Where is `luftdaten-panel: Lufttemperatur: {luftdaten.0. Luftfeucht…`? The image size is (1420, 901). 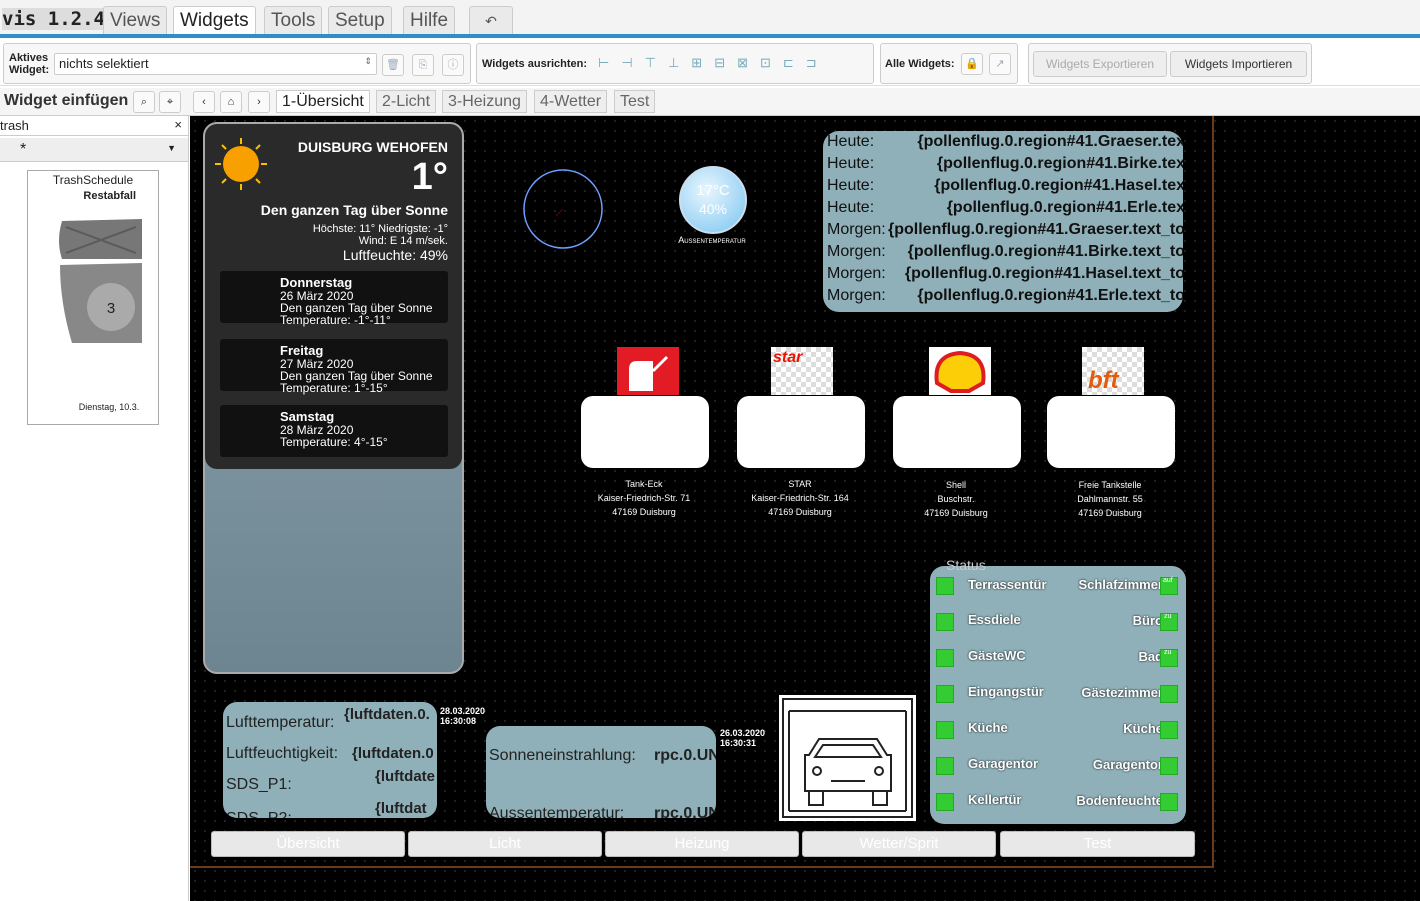 luftdaten-panel: Lufttemperatur: {luftdaten.0. Luftfeucht… is located at coordinates (330, 760).